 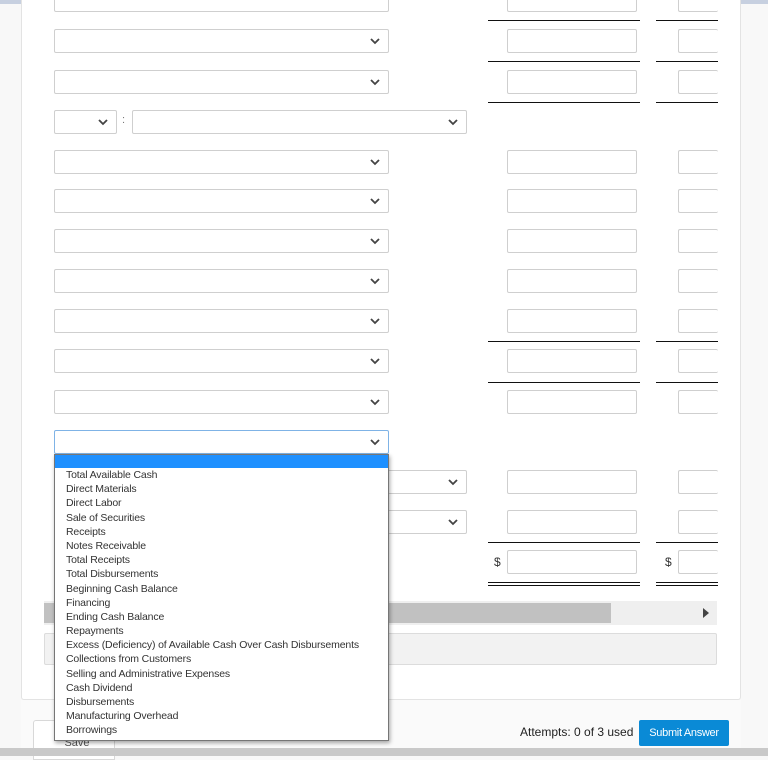 I want to click on dropdown-option: Manufacturing Overhead, so click(x=221, y=716).